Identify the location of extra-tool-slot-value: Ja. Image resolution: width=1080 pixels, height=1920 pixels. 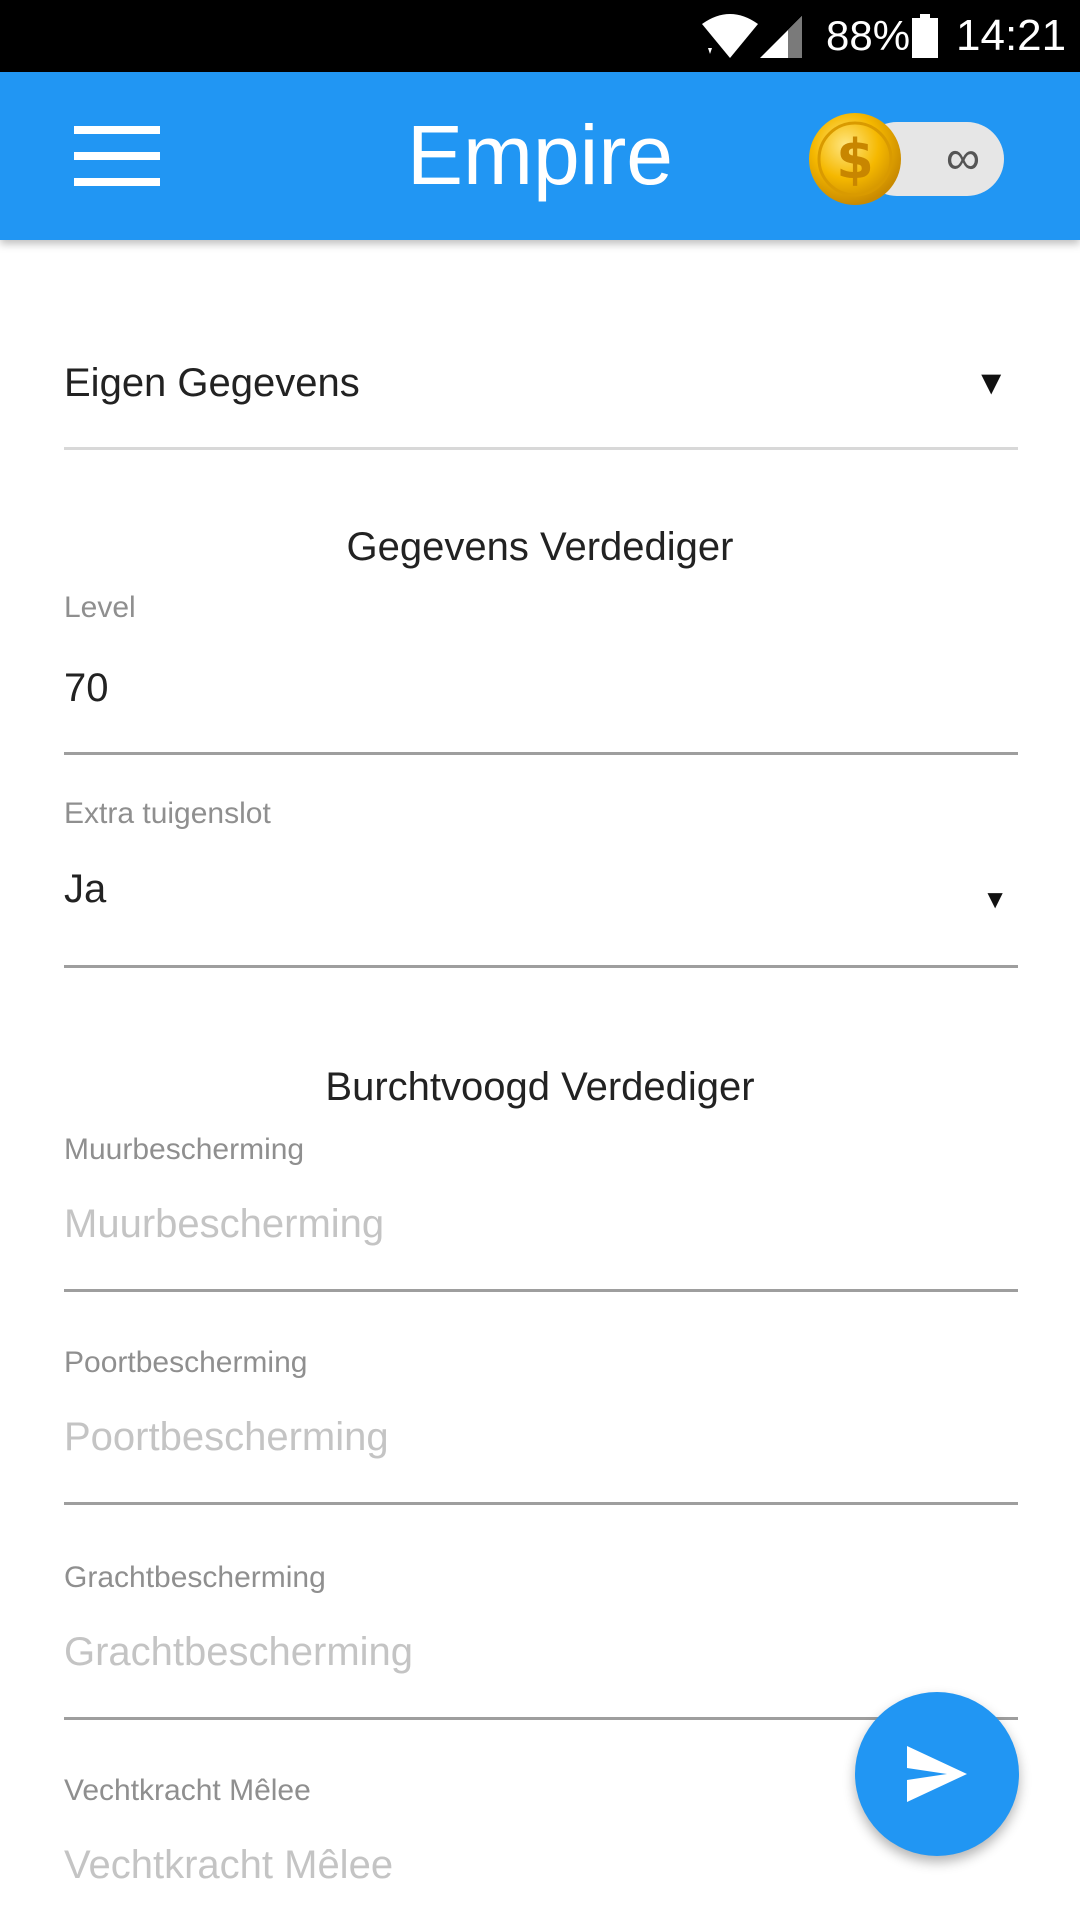
(85, 889).